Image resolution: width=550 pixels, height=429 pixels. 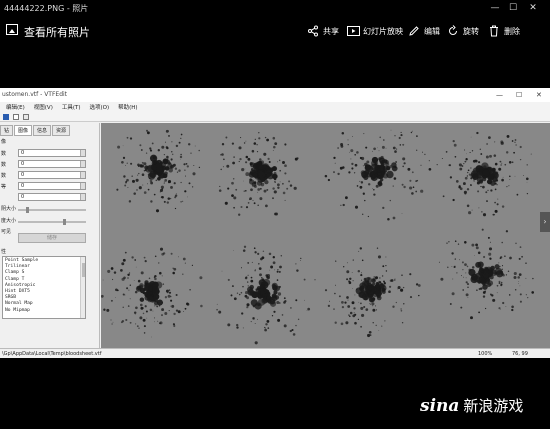 What do you see at coordinates (4, 165) in the screenshot?
I see `face-label: 数` at bounding box center [4, 165].